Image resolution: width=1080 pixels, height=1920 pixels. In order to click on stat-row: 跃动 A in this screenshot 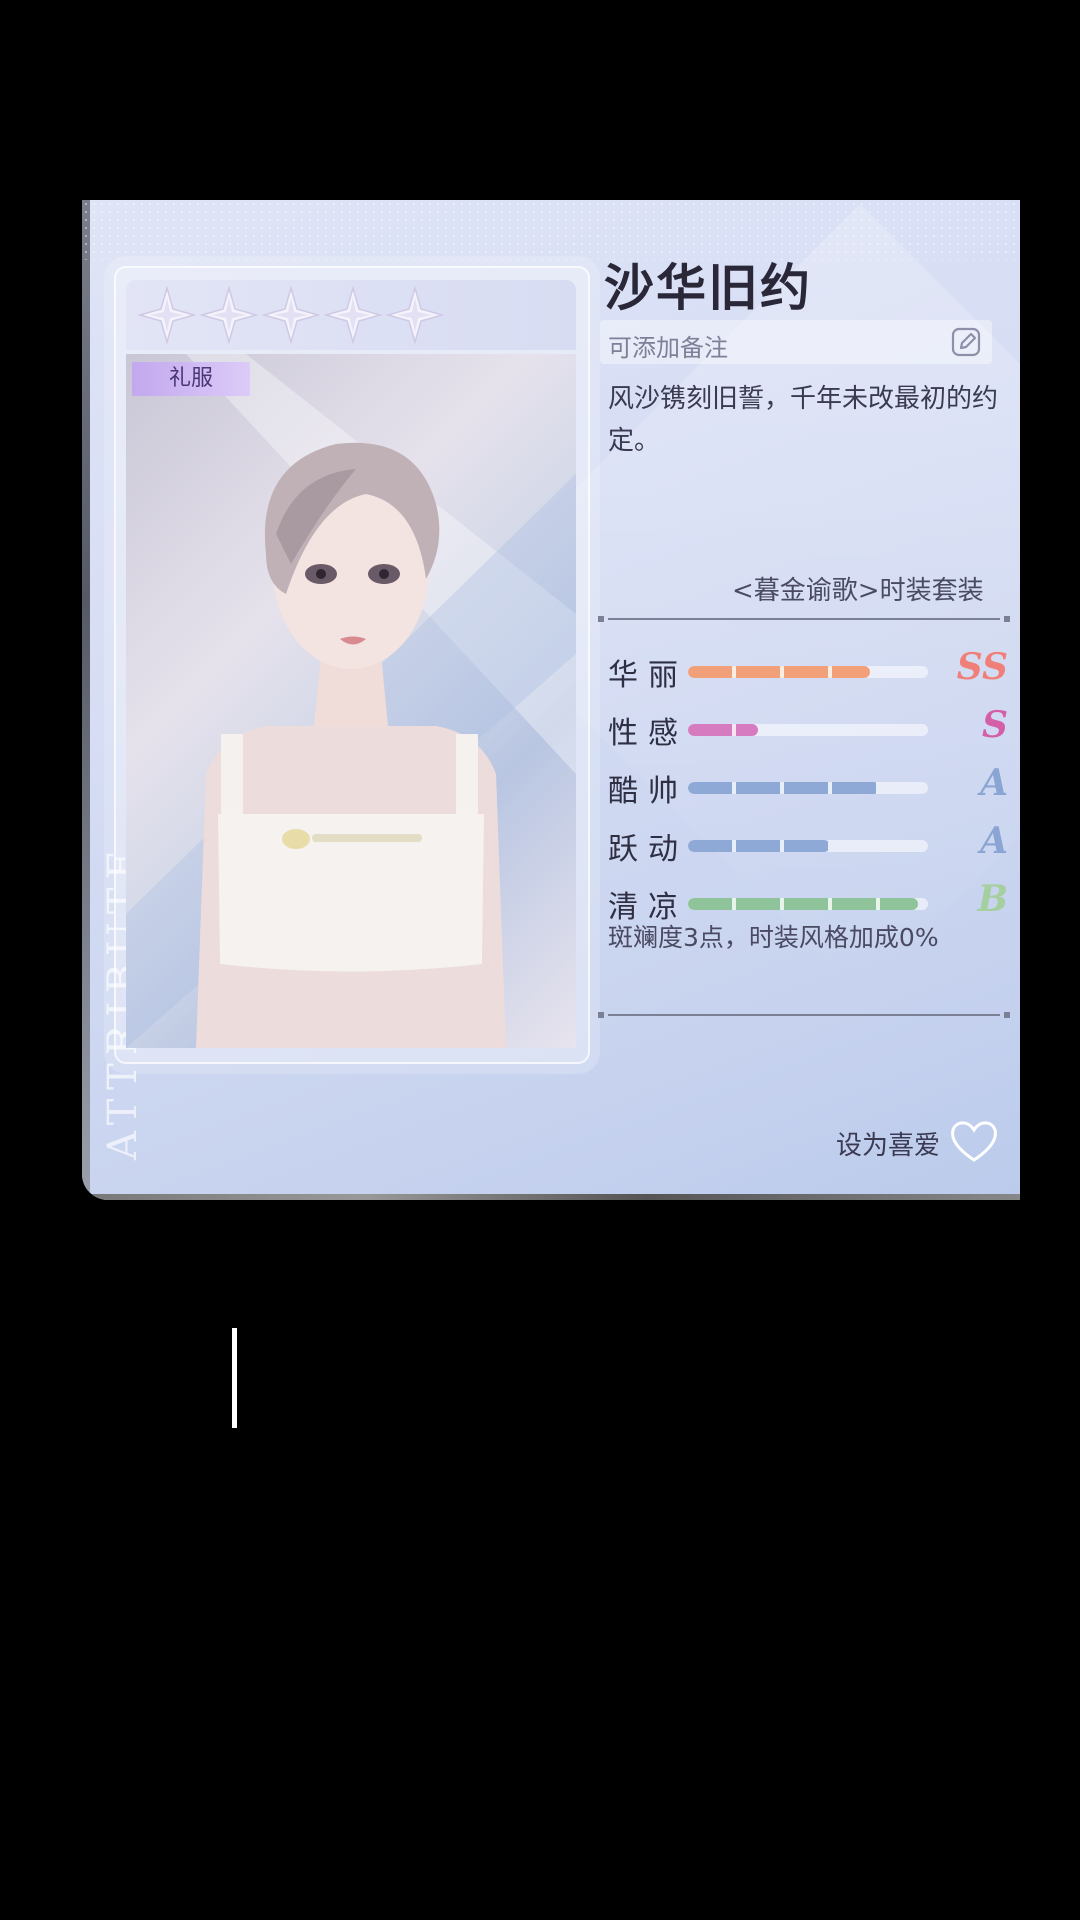, I will do `click(808, 844)`.